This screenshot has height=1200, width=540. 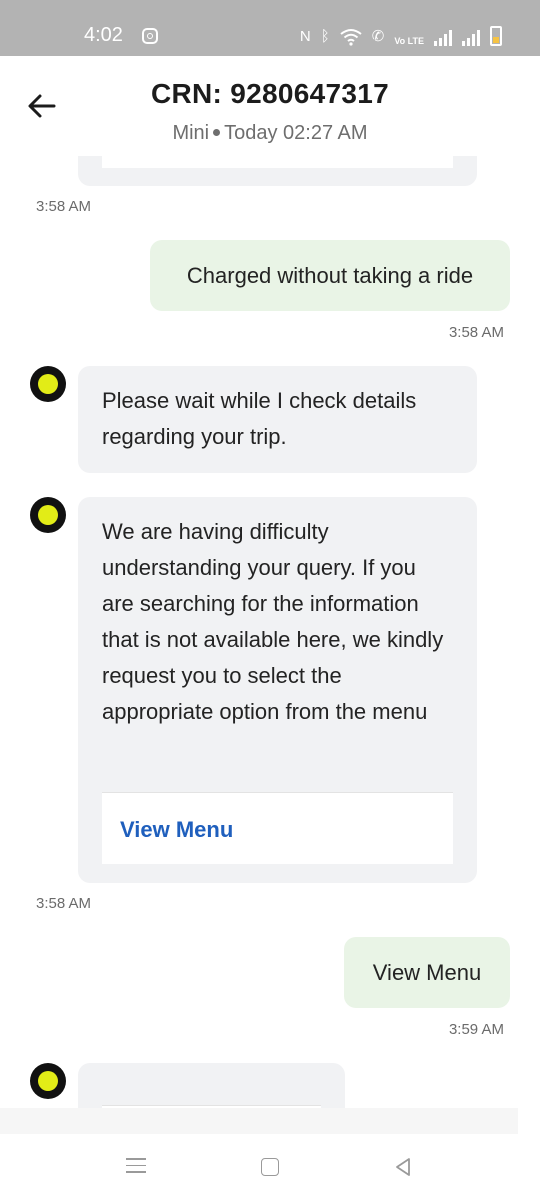 What do you see at coordinates (259, 1121) in the screenshot?
I see `composer-edge` at bounding box center [259, 1121].